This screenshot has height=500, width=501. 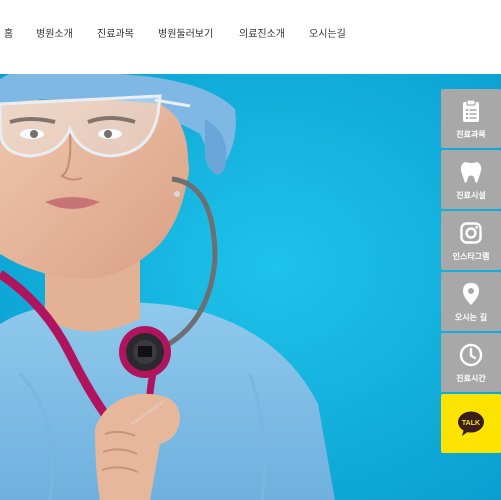 What do you see at coordinates (471, 378) in the screenshot?
I see `quick-item-label: 진료시간` at bounding box center [471, 378].